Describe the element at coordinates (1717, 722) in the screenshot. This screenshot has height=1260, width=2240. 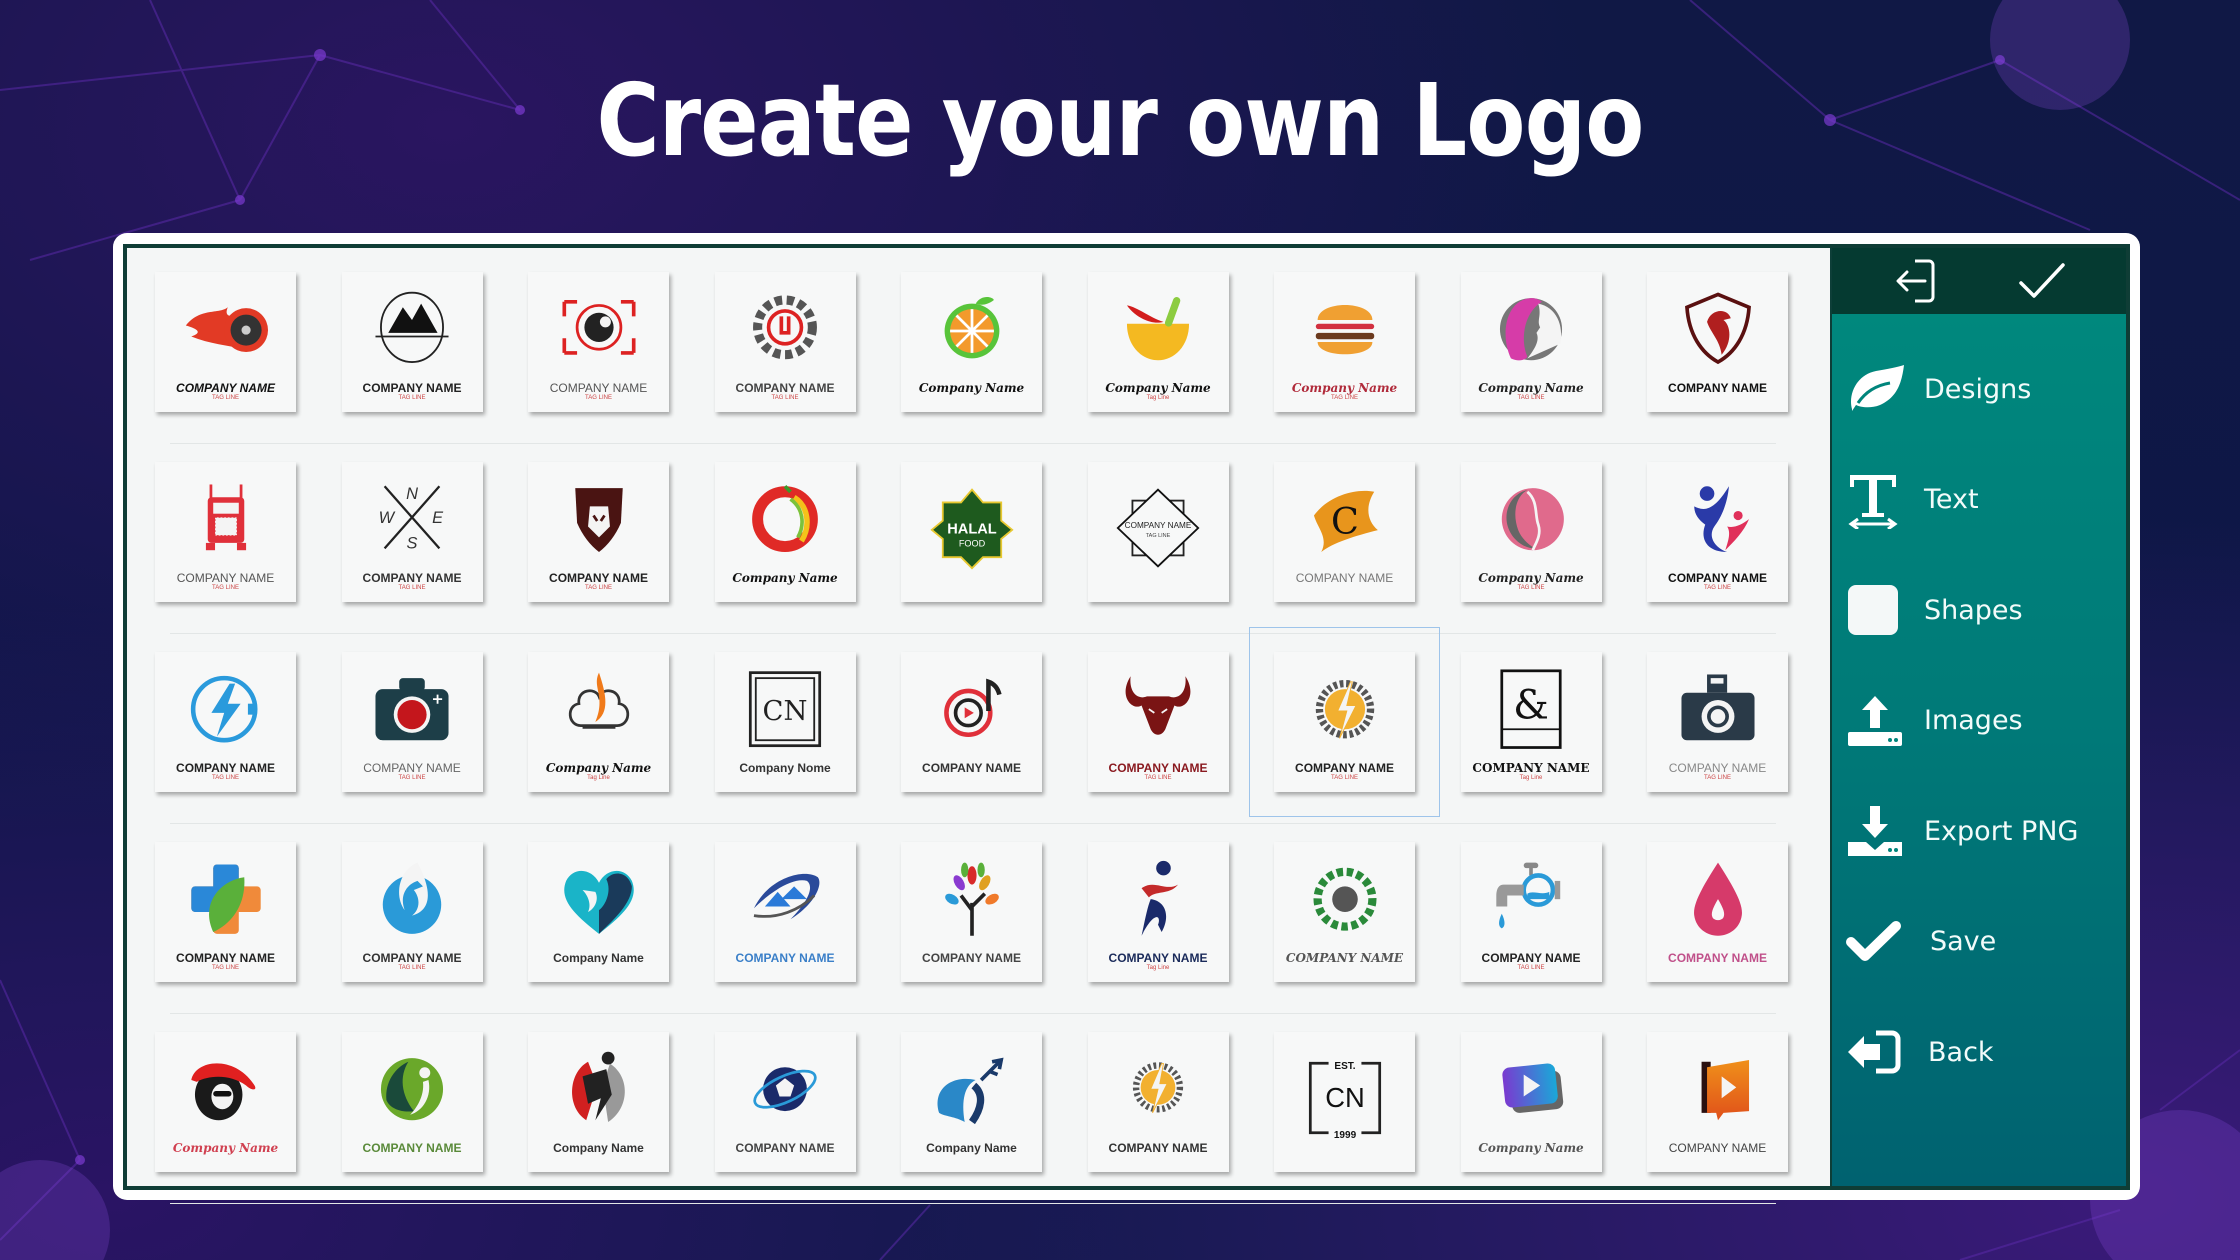
I see `logo-template-retro-camera: COMPANY NAME TAG LINE` at that location.